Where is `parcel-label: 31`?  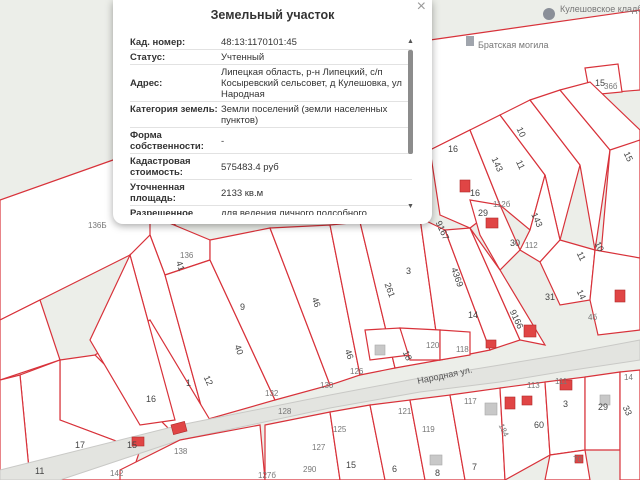
parcel-label: 31 is located at coordinates (550, 297).